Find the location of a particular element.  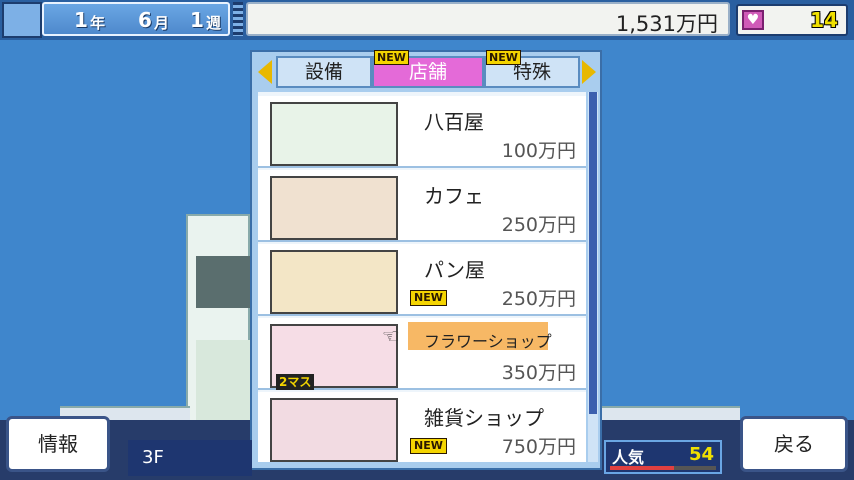

list-item: パン屋 NEW 250万円 is located at coordinates (422, 280).